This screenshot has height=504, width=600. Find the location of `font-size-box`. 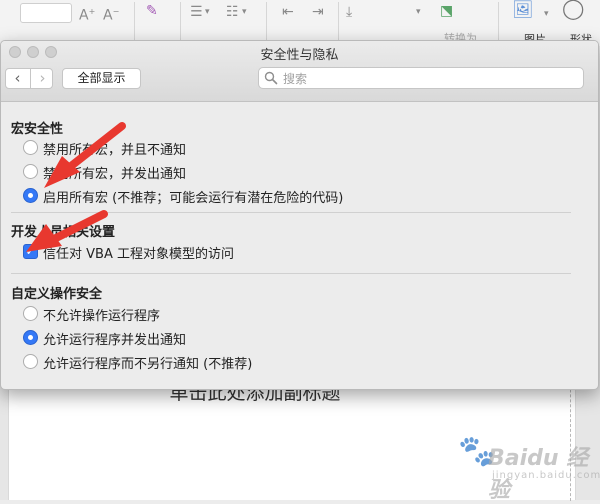

font-size-box is located at coordinates (46, 13).